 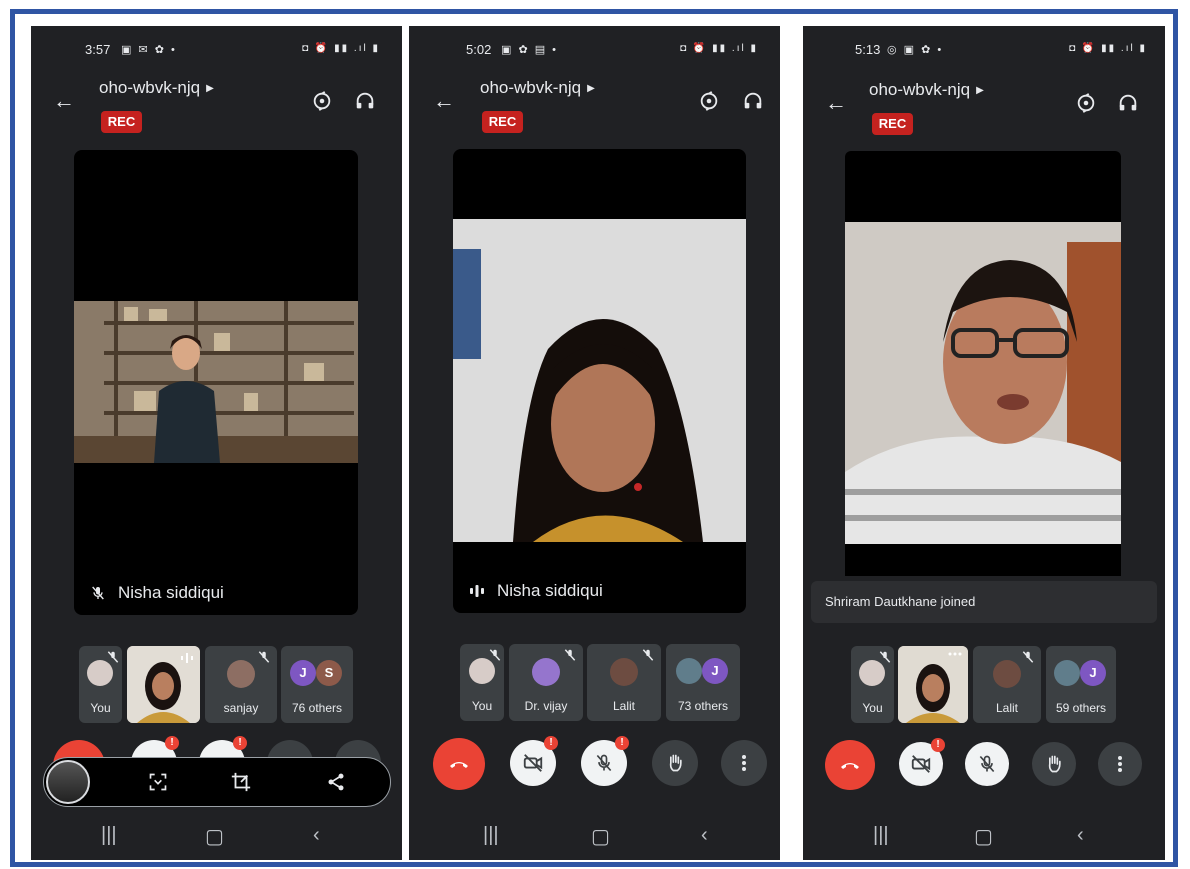 What do you see at coordinates (158, 782) in the screenshot?
I see `scroll-capture-icon` at bounding box center [158, 782].